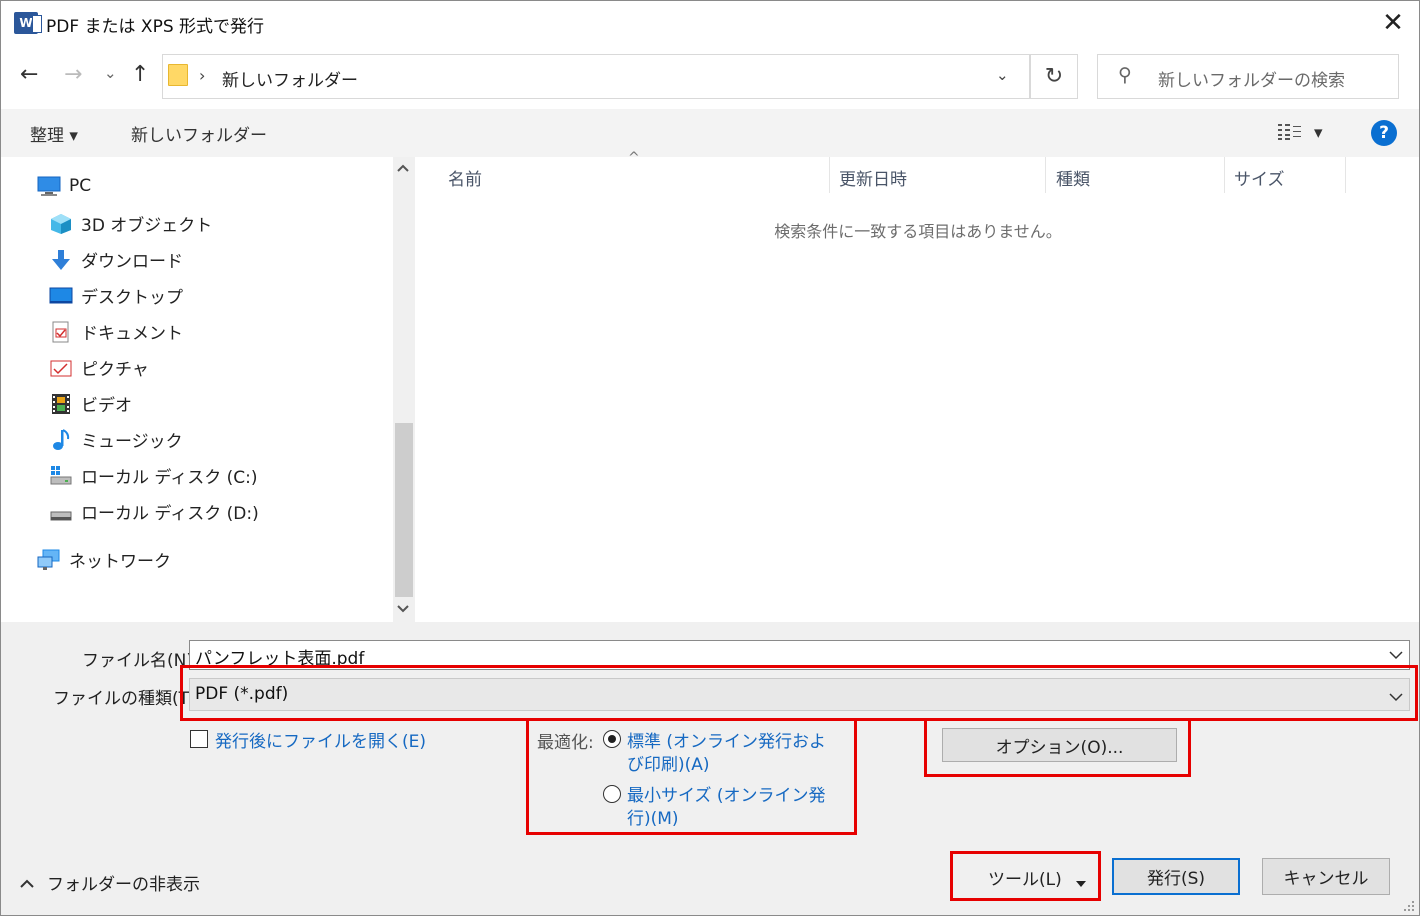 The width and height of the screenshot is (1420, 916). What do you see at coordinates (178, 75) in the screenshot?
I see `folder-icon` at bounding box center [178, 75].